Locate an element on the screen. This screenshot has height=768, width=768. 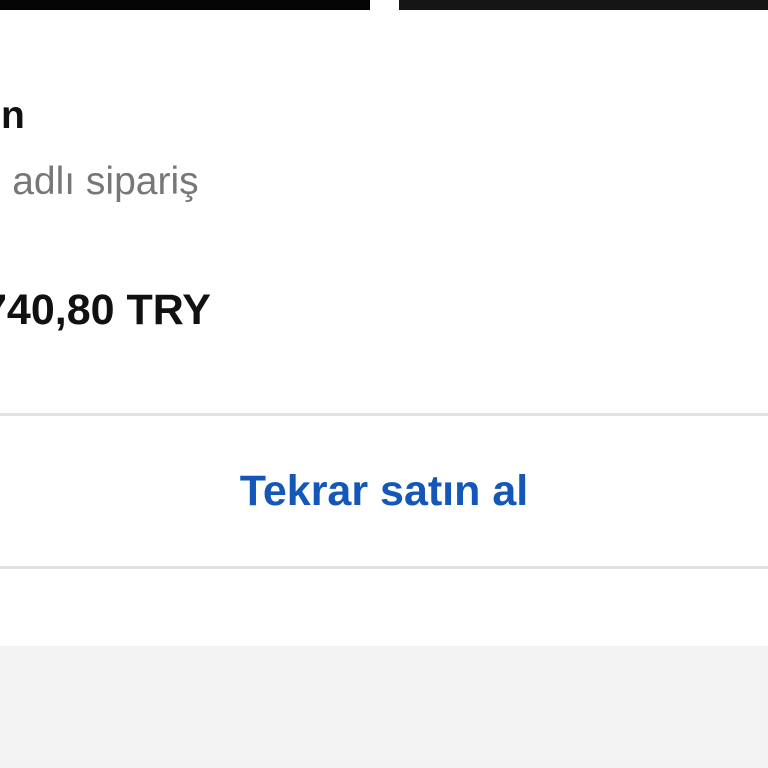
product-title: rün is located at coordinates (12, 115).